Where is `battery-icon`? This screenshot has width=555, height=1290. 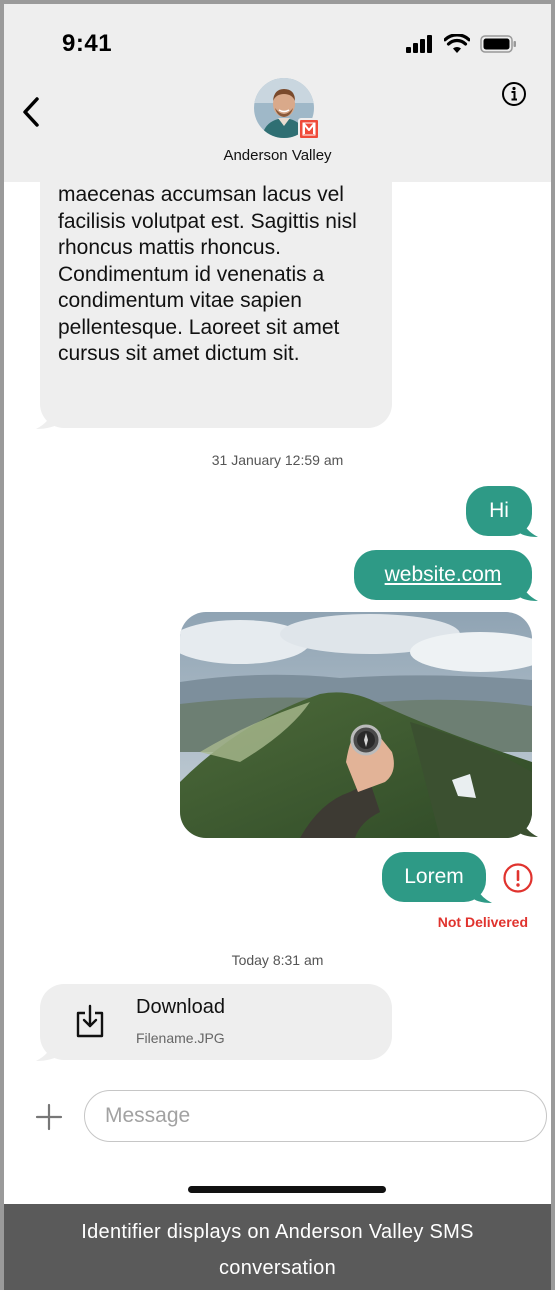 battery-icon is located at coordinates (498, 44).